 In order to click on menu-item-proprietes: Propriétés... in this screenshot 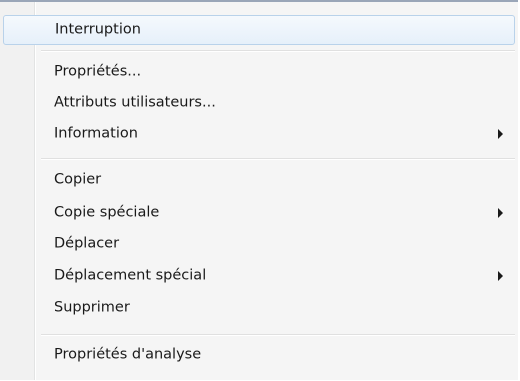, I will do `click(259, 72)`.